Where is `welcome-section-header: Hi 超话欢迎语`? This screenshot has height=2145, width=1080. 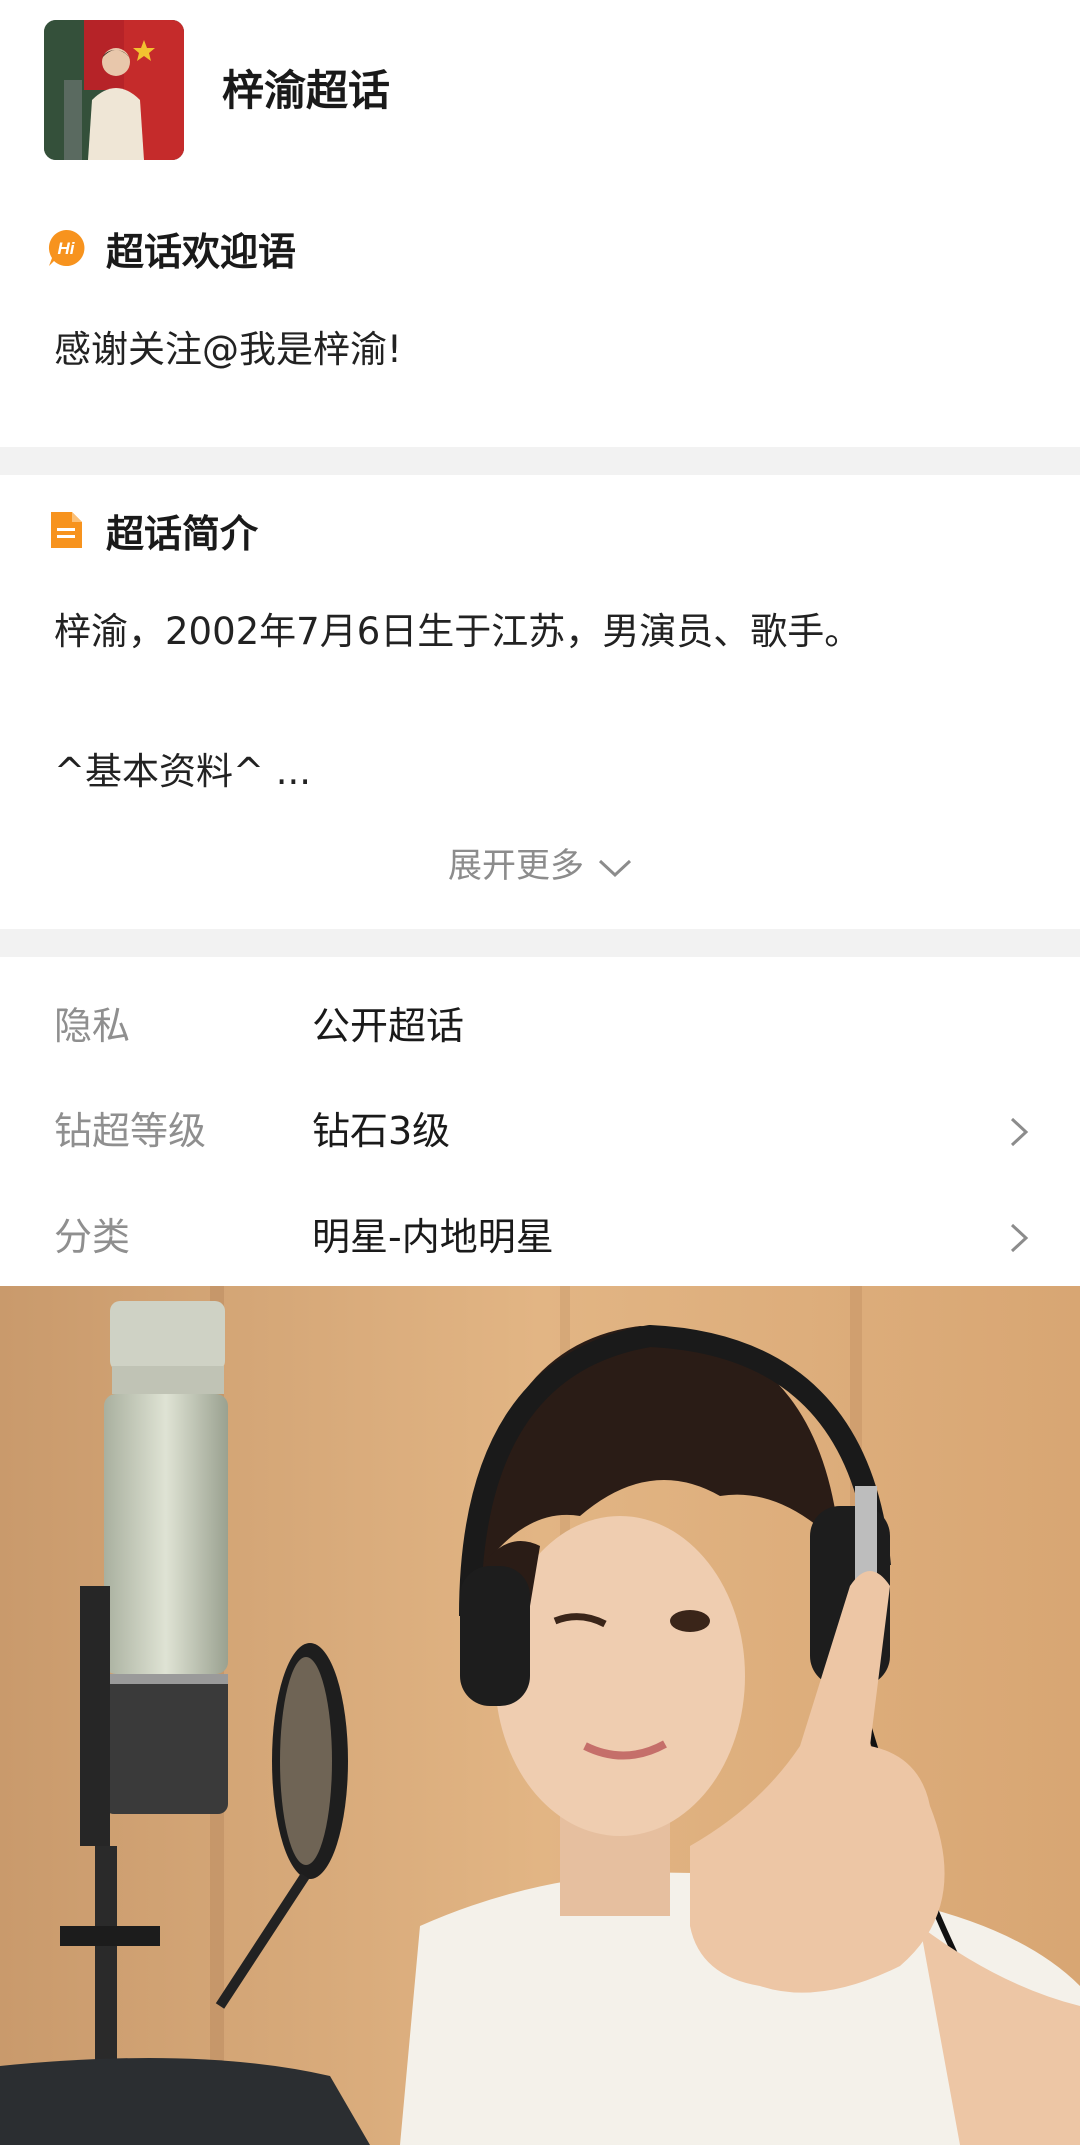
welcome-section-header: Hi 超话欢迎语 is located at coordinates (171, 249).